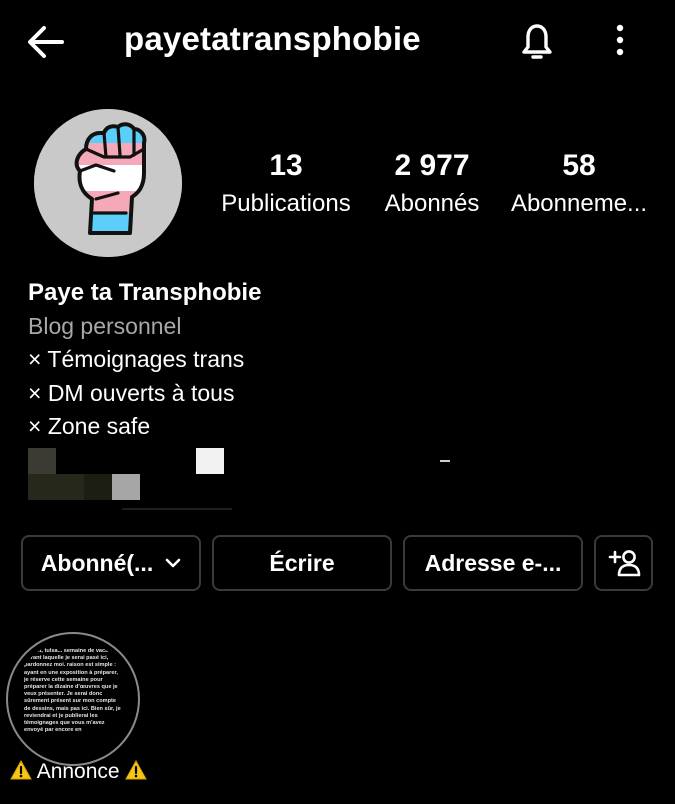  Describe the element at coordinates (131, 392) in the screenshot. I see `bio-line: × DM ouverts à tous` at that location.